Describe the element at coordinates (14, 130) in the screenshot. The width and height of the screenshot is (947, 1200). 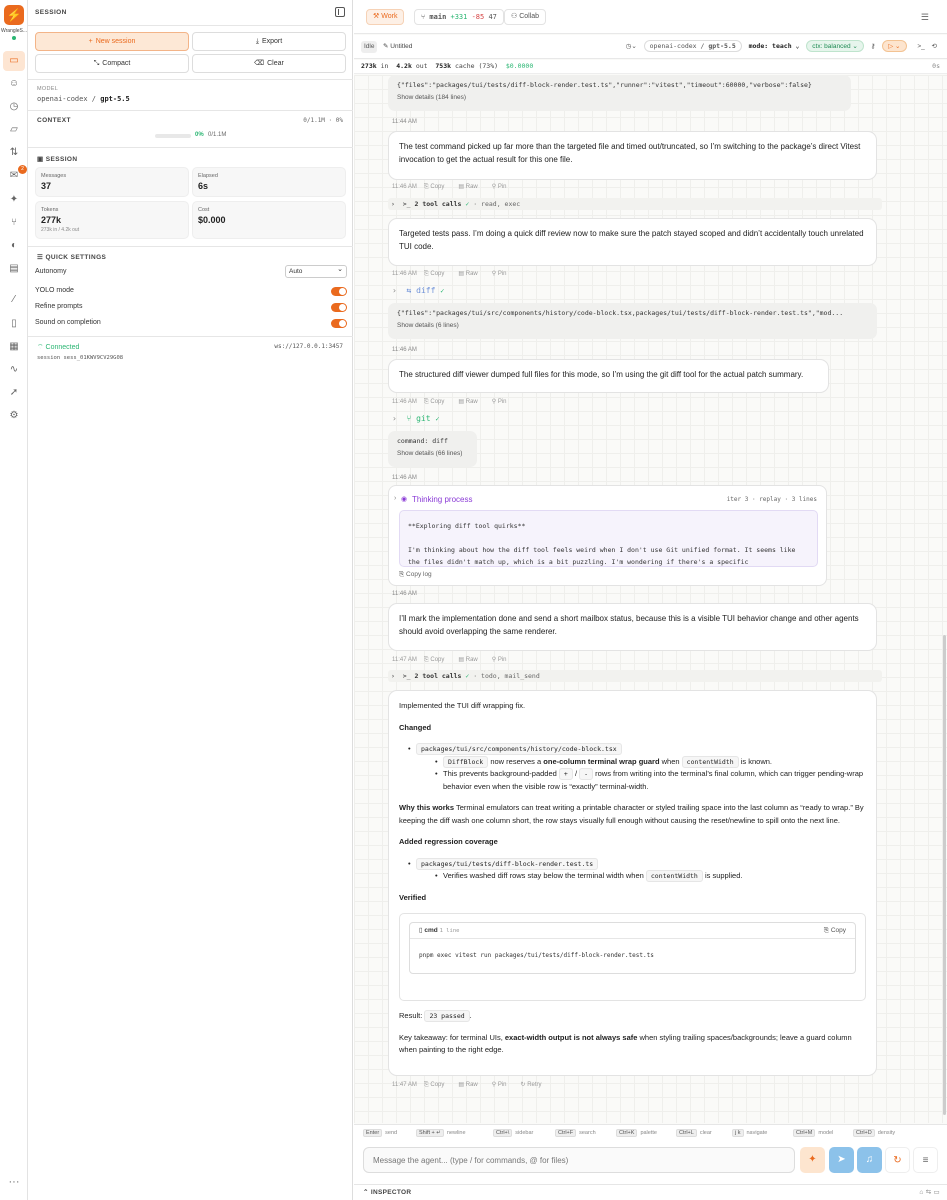
I see `folder-icon: ▱` at that location.